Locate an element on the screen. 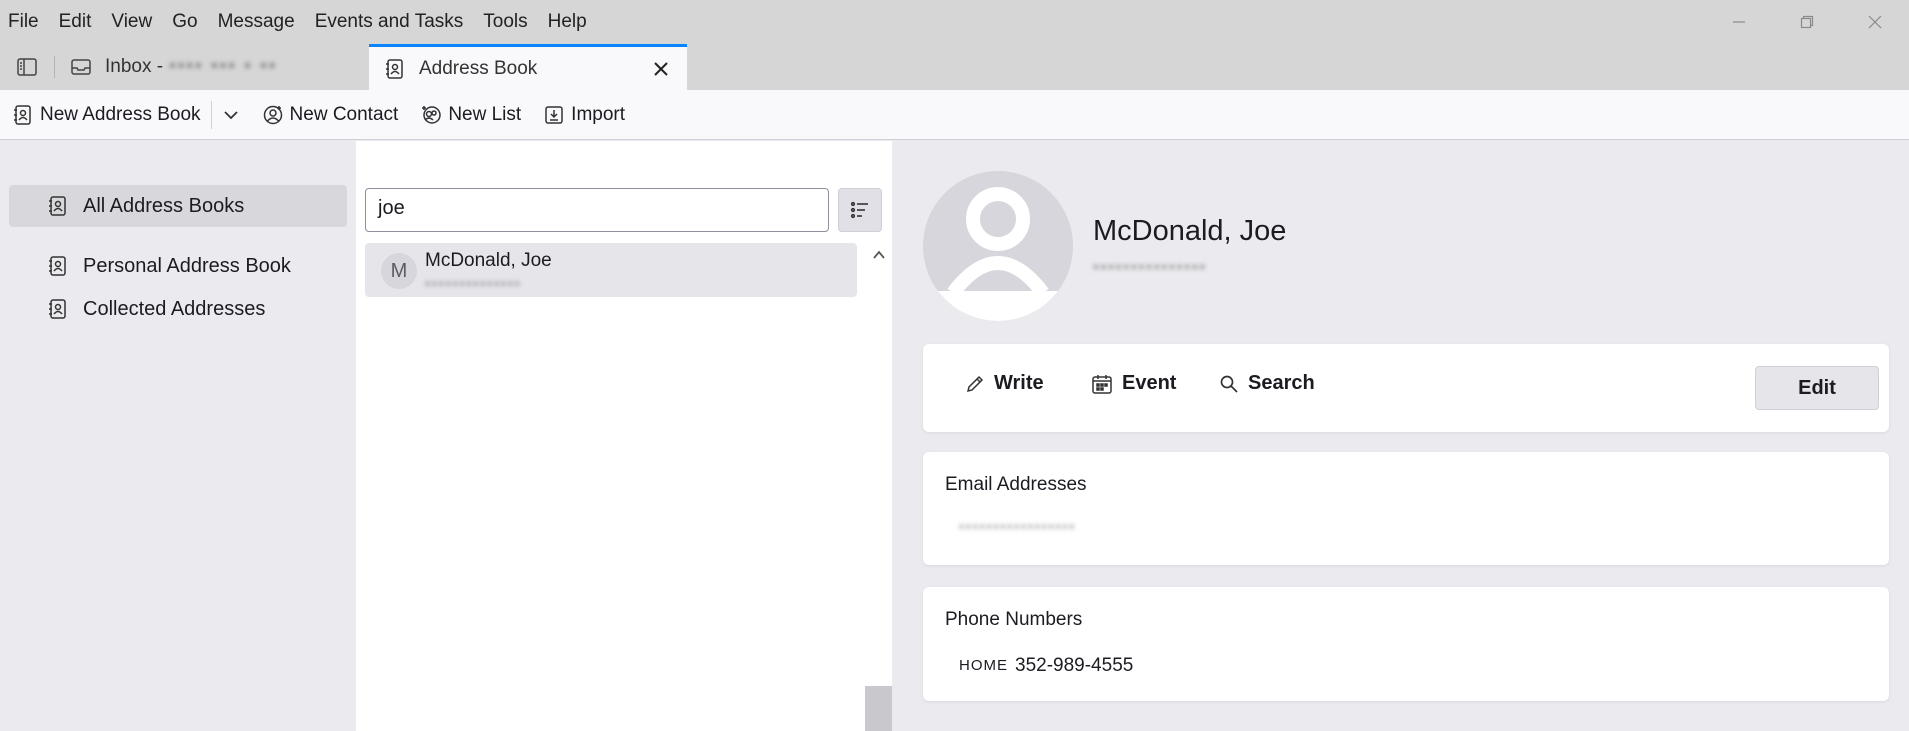 The width and height of the screenshot is (1909, 731). tab-strip: Inbox - •••• ••• • •• Address Book is located at coordinates (343, 67).